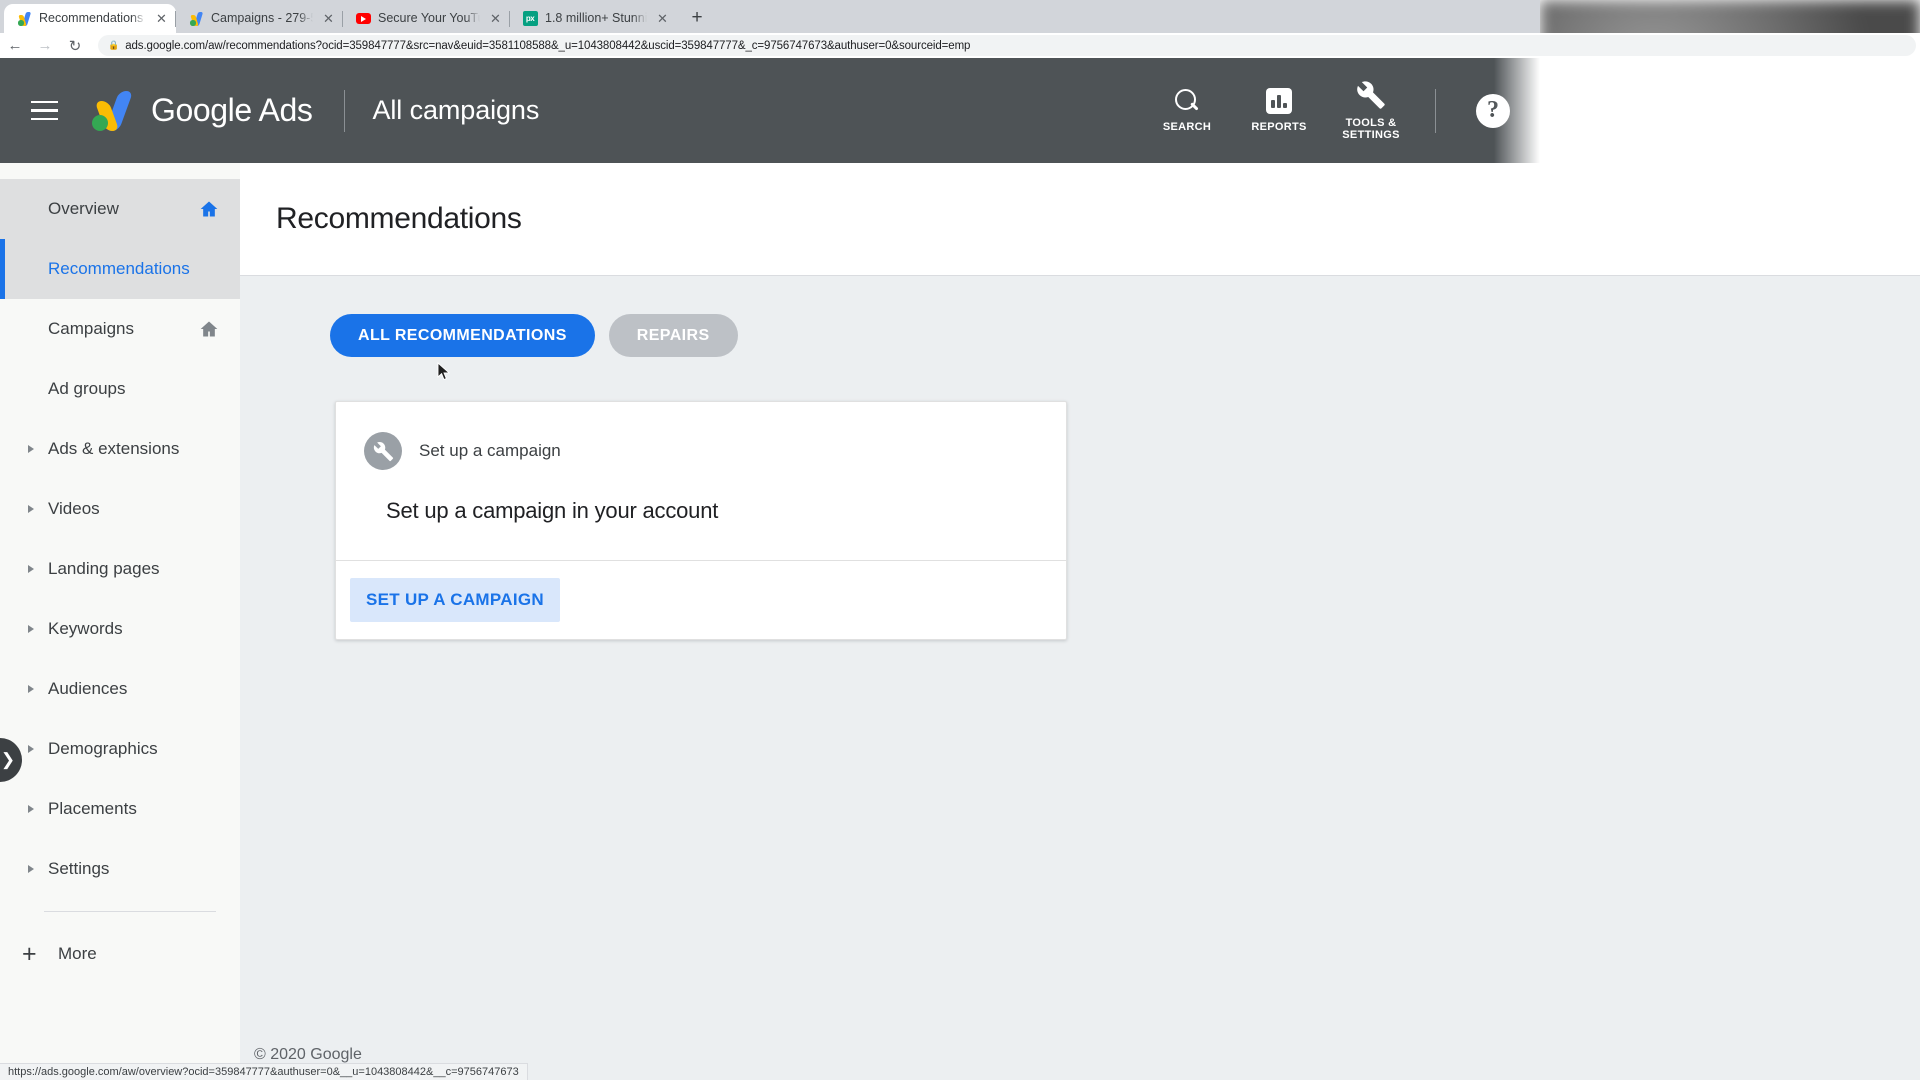  I want to click on tab-all-recommendations: ALL RECOMMENDATIONS, so click(462, 335).